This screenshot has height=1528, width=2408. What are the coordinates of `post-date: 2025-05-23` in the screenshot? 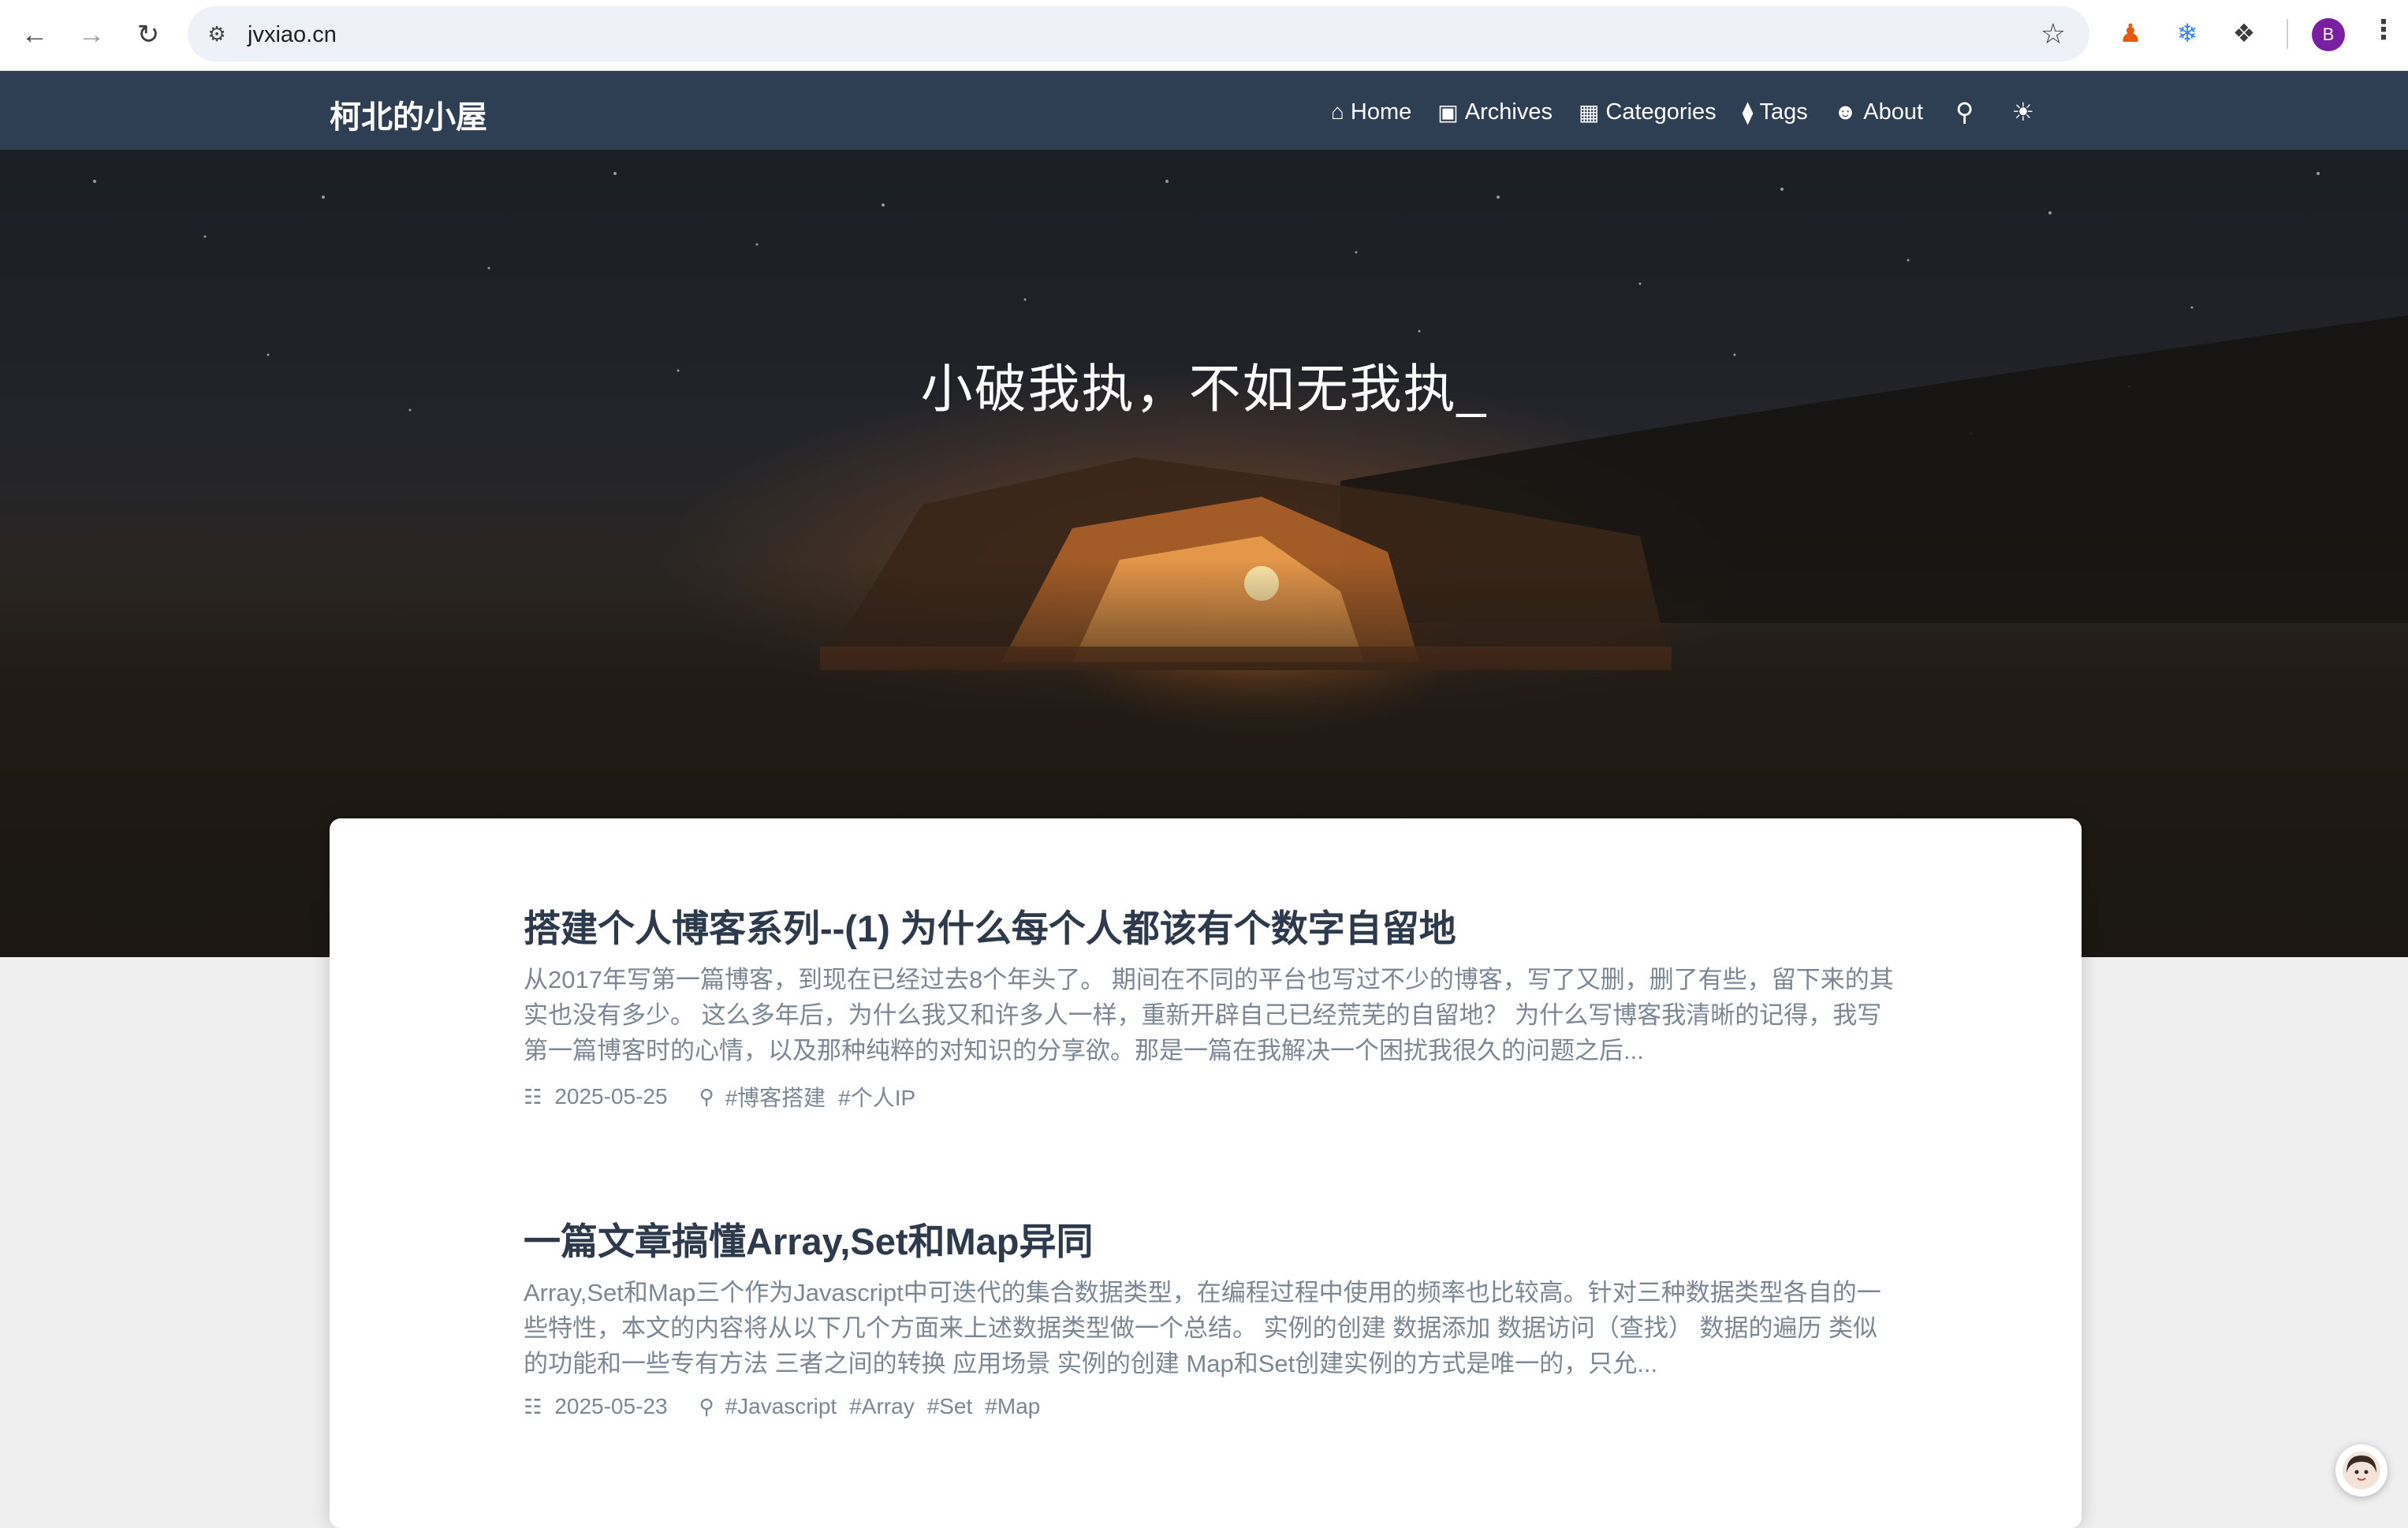 It's located at (611, 1406).